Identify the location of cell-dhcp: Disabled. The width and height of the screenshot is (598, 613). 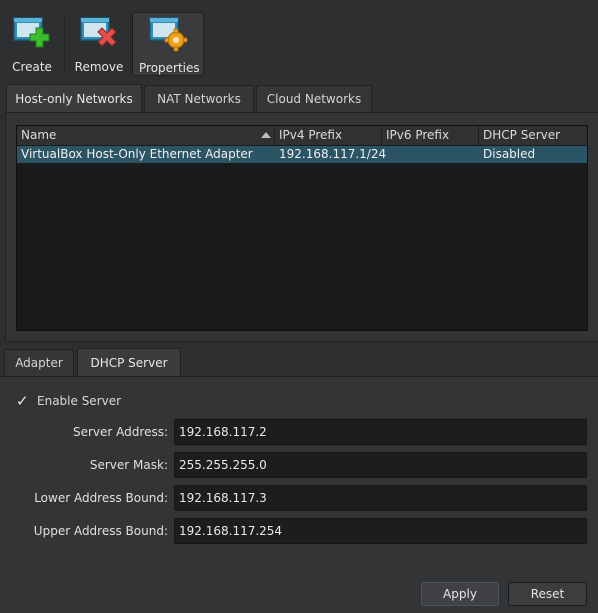
(509, 154).